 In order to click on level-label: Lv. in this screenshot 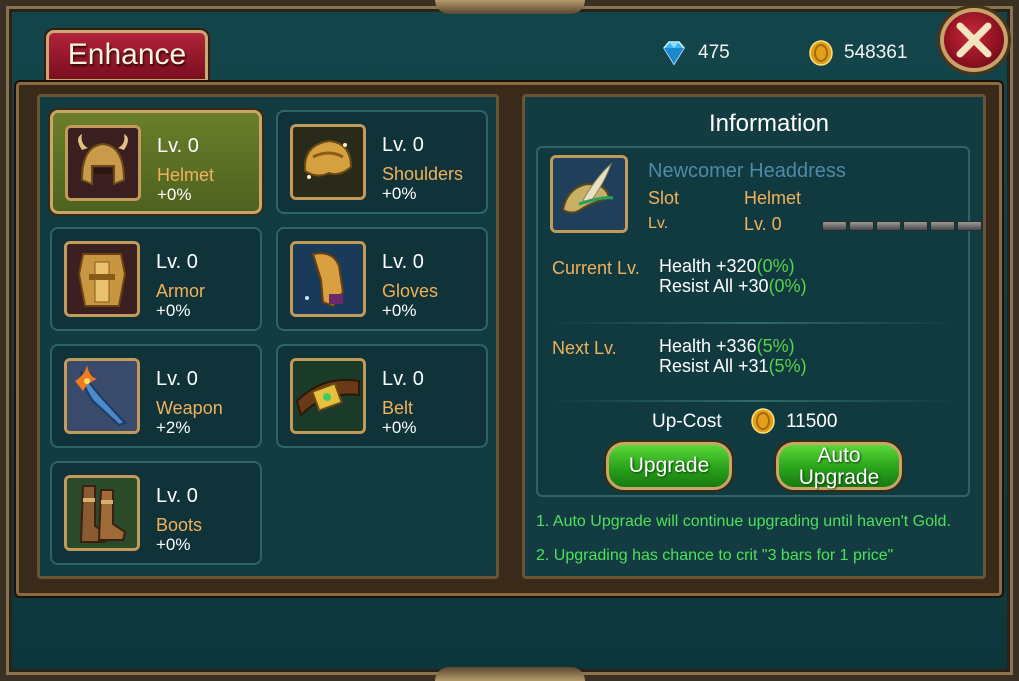, I will do `click(658, 223)`.